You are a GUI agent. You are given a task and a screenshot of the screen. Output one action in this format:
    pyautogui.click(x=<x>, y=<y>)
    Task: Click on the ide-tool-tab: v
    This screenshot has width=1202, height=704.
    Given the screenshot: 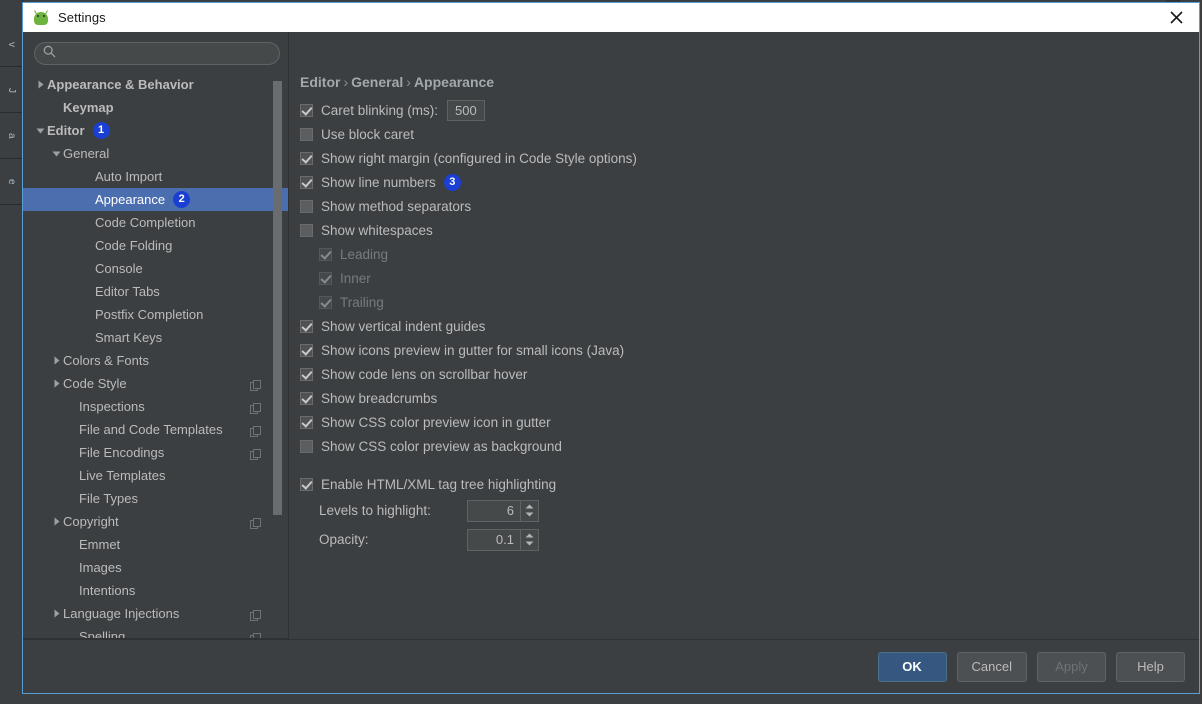 What is the action you would take?
    pyautogui.click(x=11, y=44)
    